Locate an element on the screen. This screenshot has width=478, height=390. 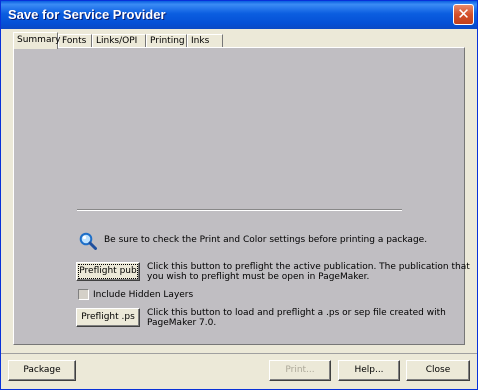
close-window-button: ✕ is located at coordinates (463, 14).